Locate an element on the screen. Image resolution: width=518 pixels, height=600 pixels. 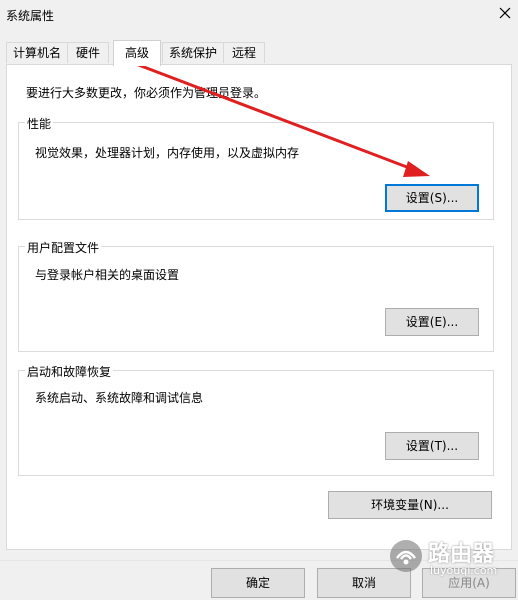
performance-group-title: 性能 is located at coordinates (39, 123).